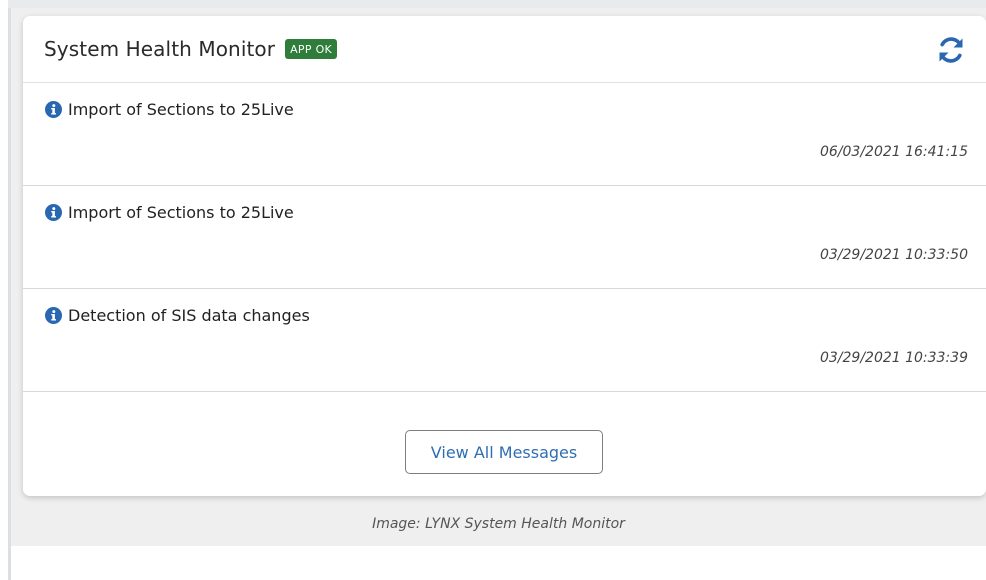 This screenshot has height=580, width=986. I want to click on card-header: System Health Monitor APP OK, so click(504, 49).